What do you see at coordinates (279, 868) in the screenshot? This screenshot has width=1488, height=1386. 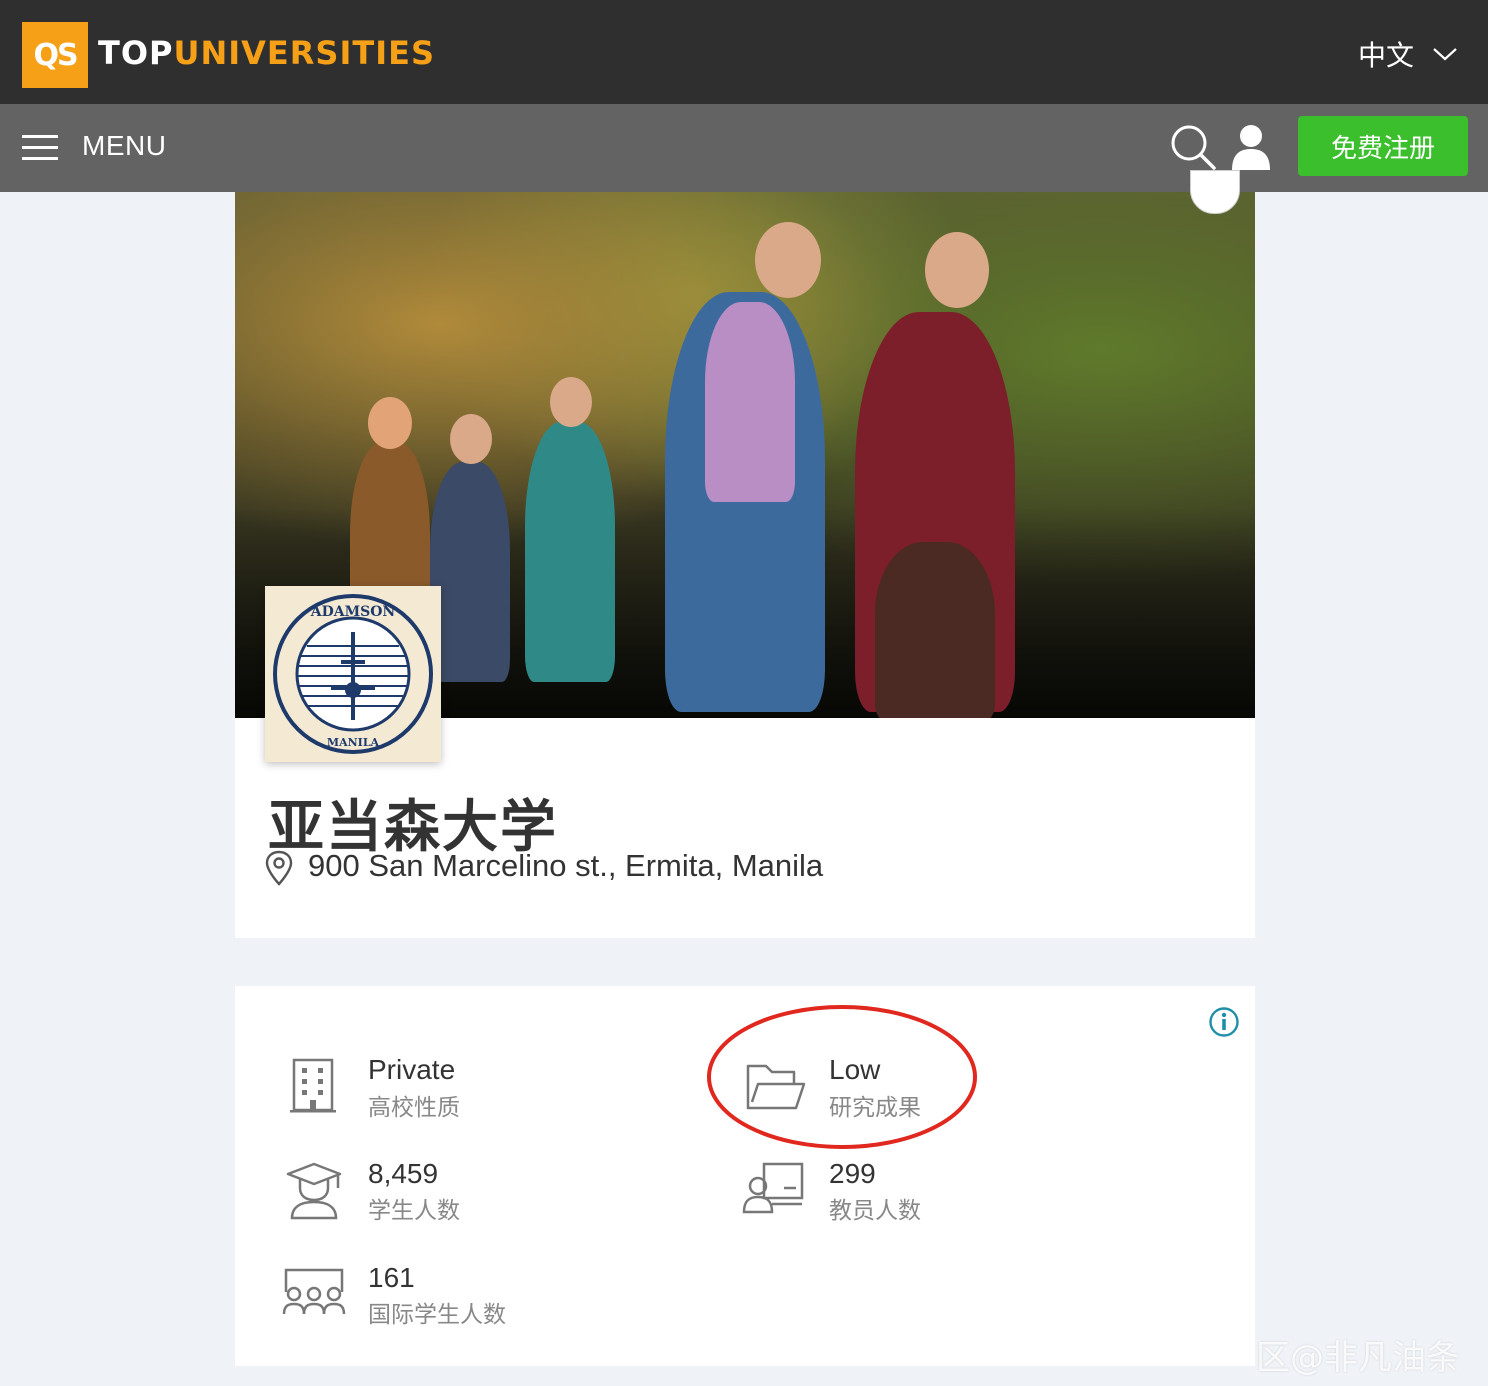 I see `location-pin-icon` at bounding box center [279, 868].